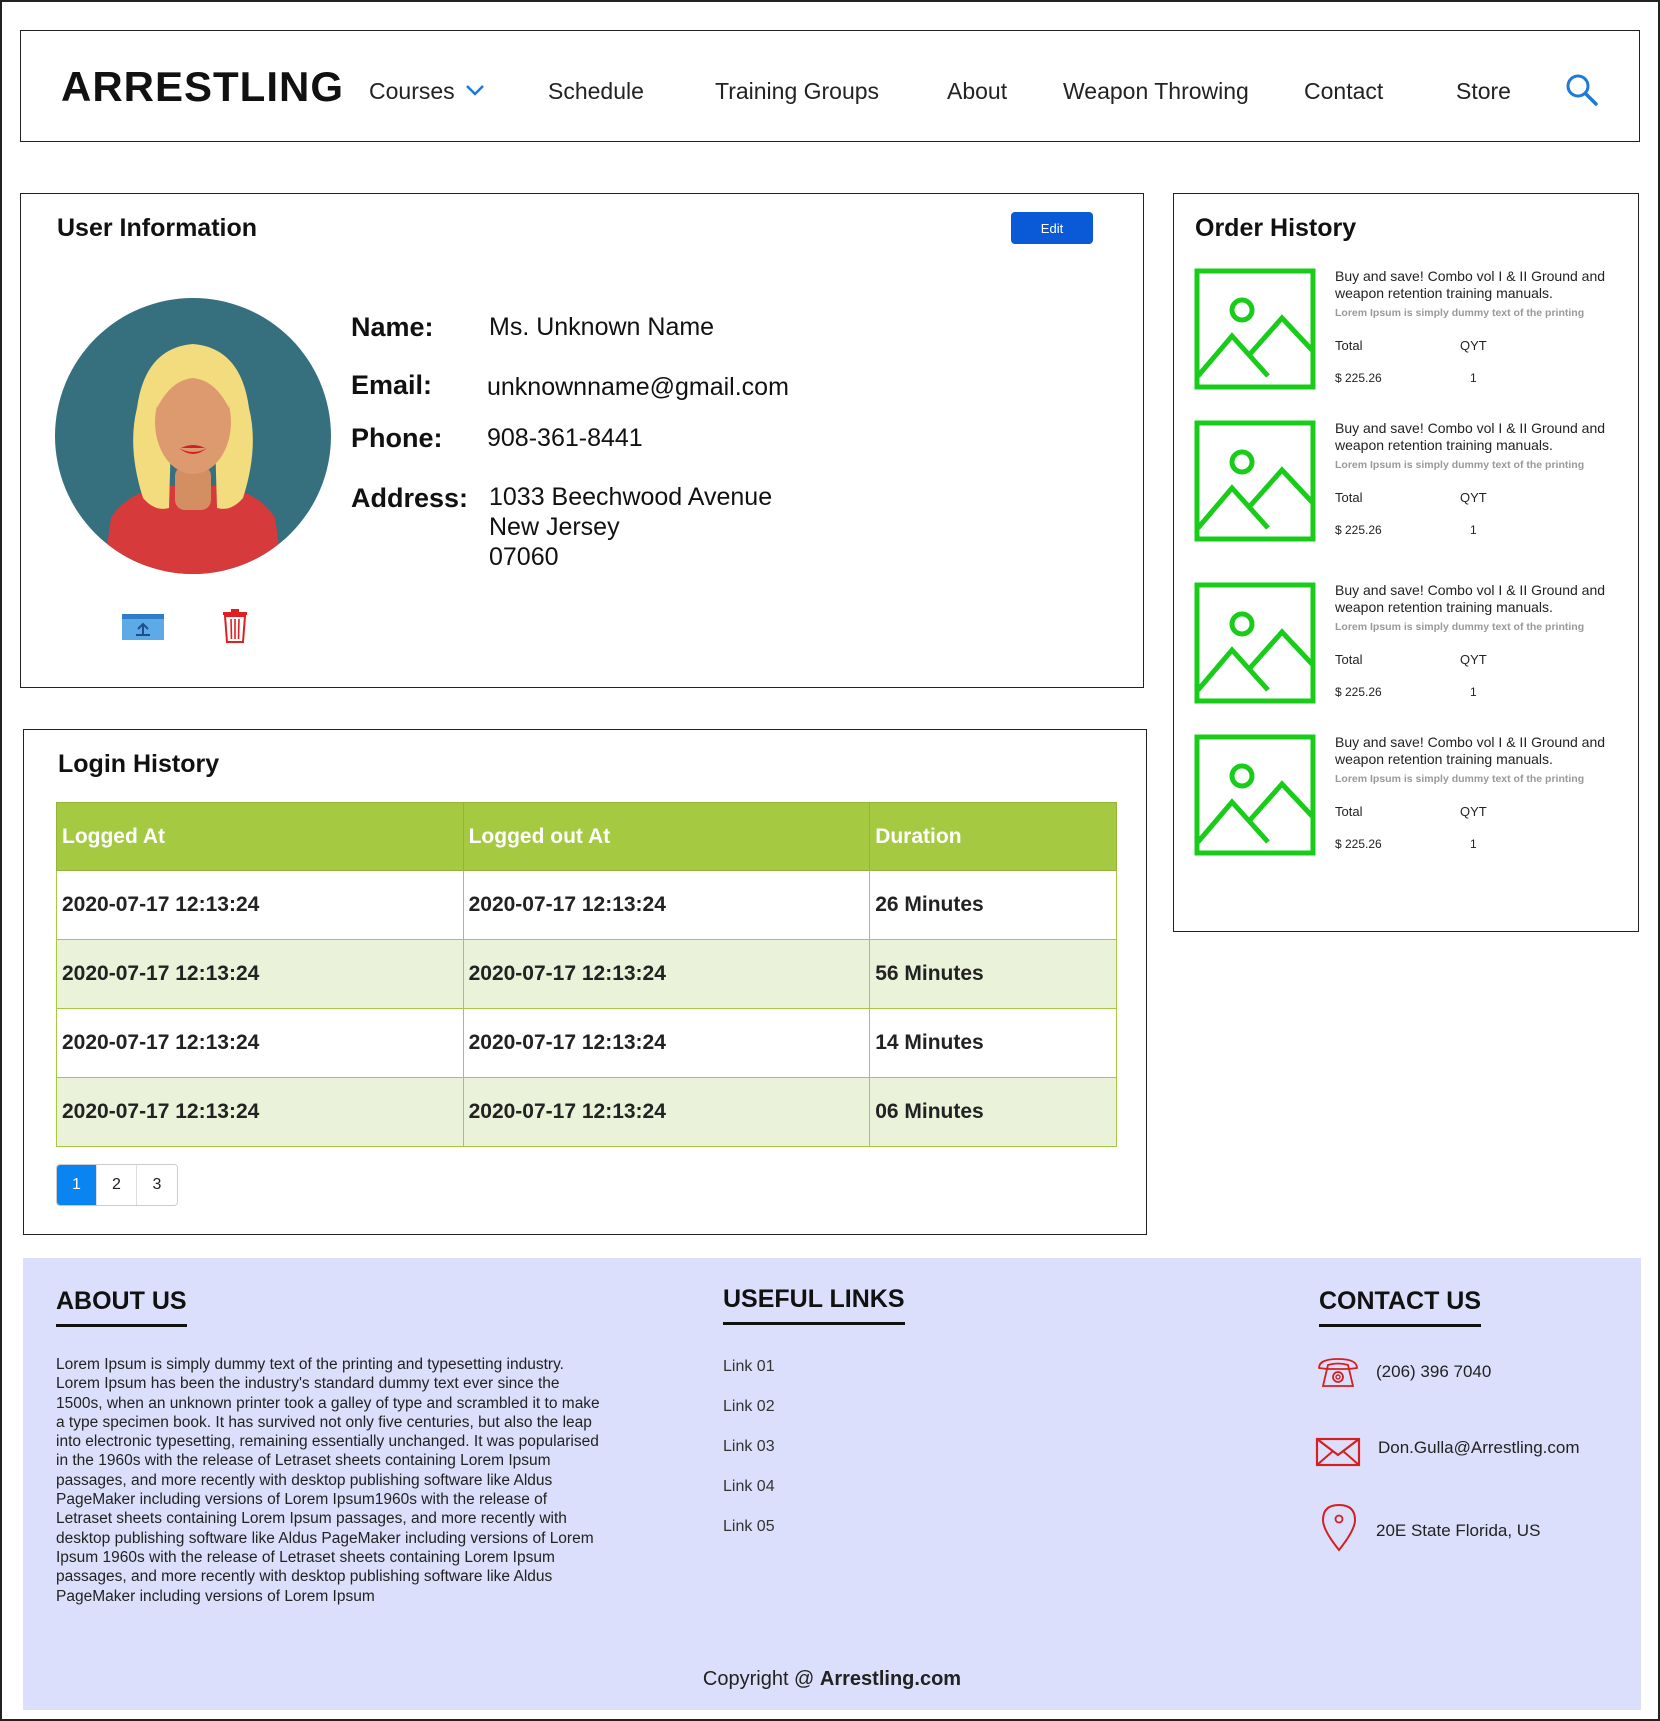 The height and width of the screenshot is (1721, 1660). What do you see at coordinates (993, 905) in the screenshot?
I see `duration-cell: 26 Minutes` at bounding box center [993, 905].